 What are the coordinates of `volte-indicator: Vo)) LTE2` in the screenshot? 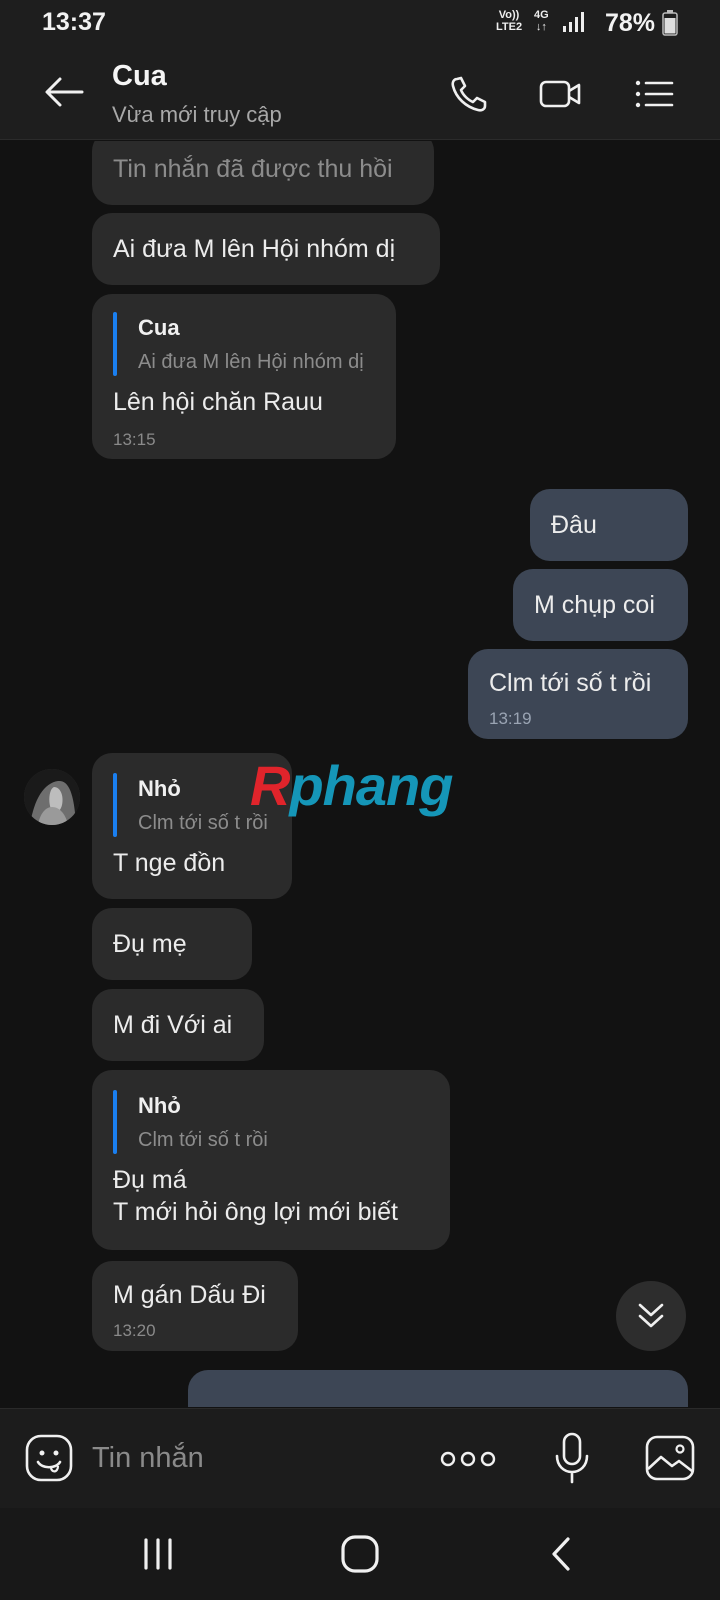 It's located at (509, 21).